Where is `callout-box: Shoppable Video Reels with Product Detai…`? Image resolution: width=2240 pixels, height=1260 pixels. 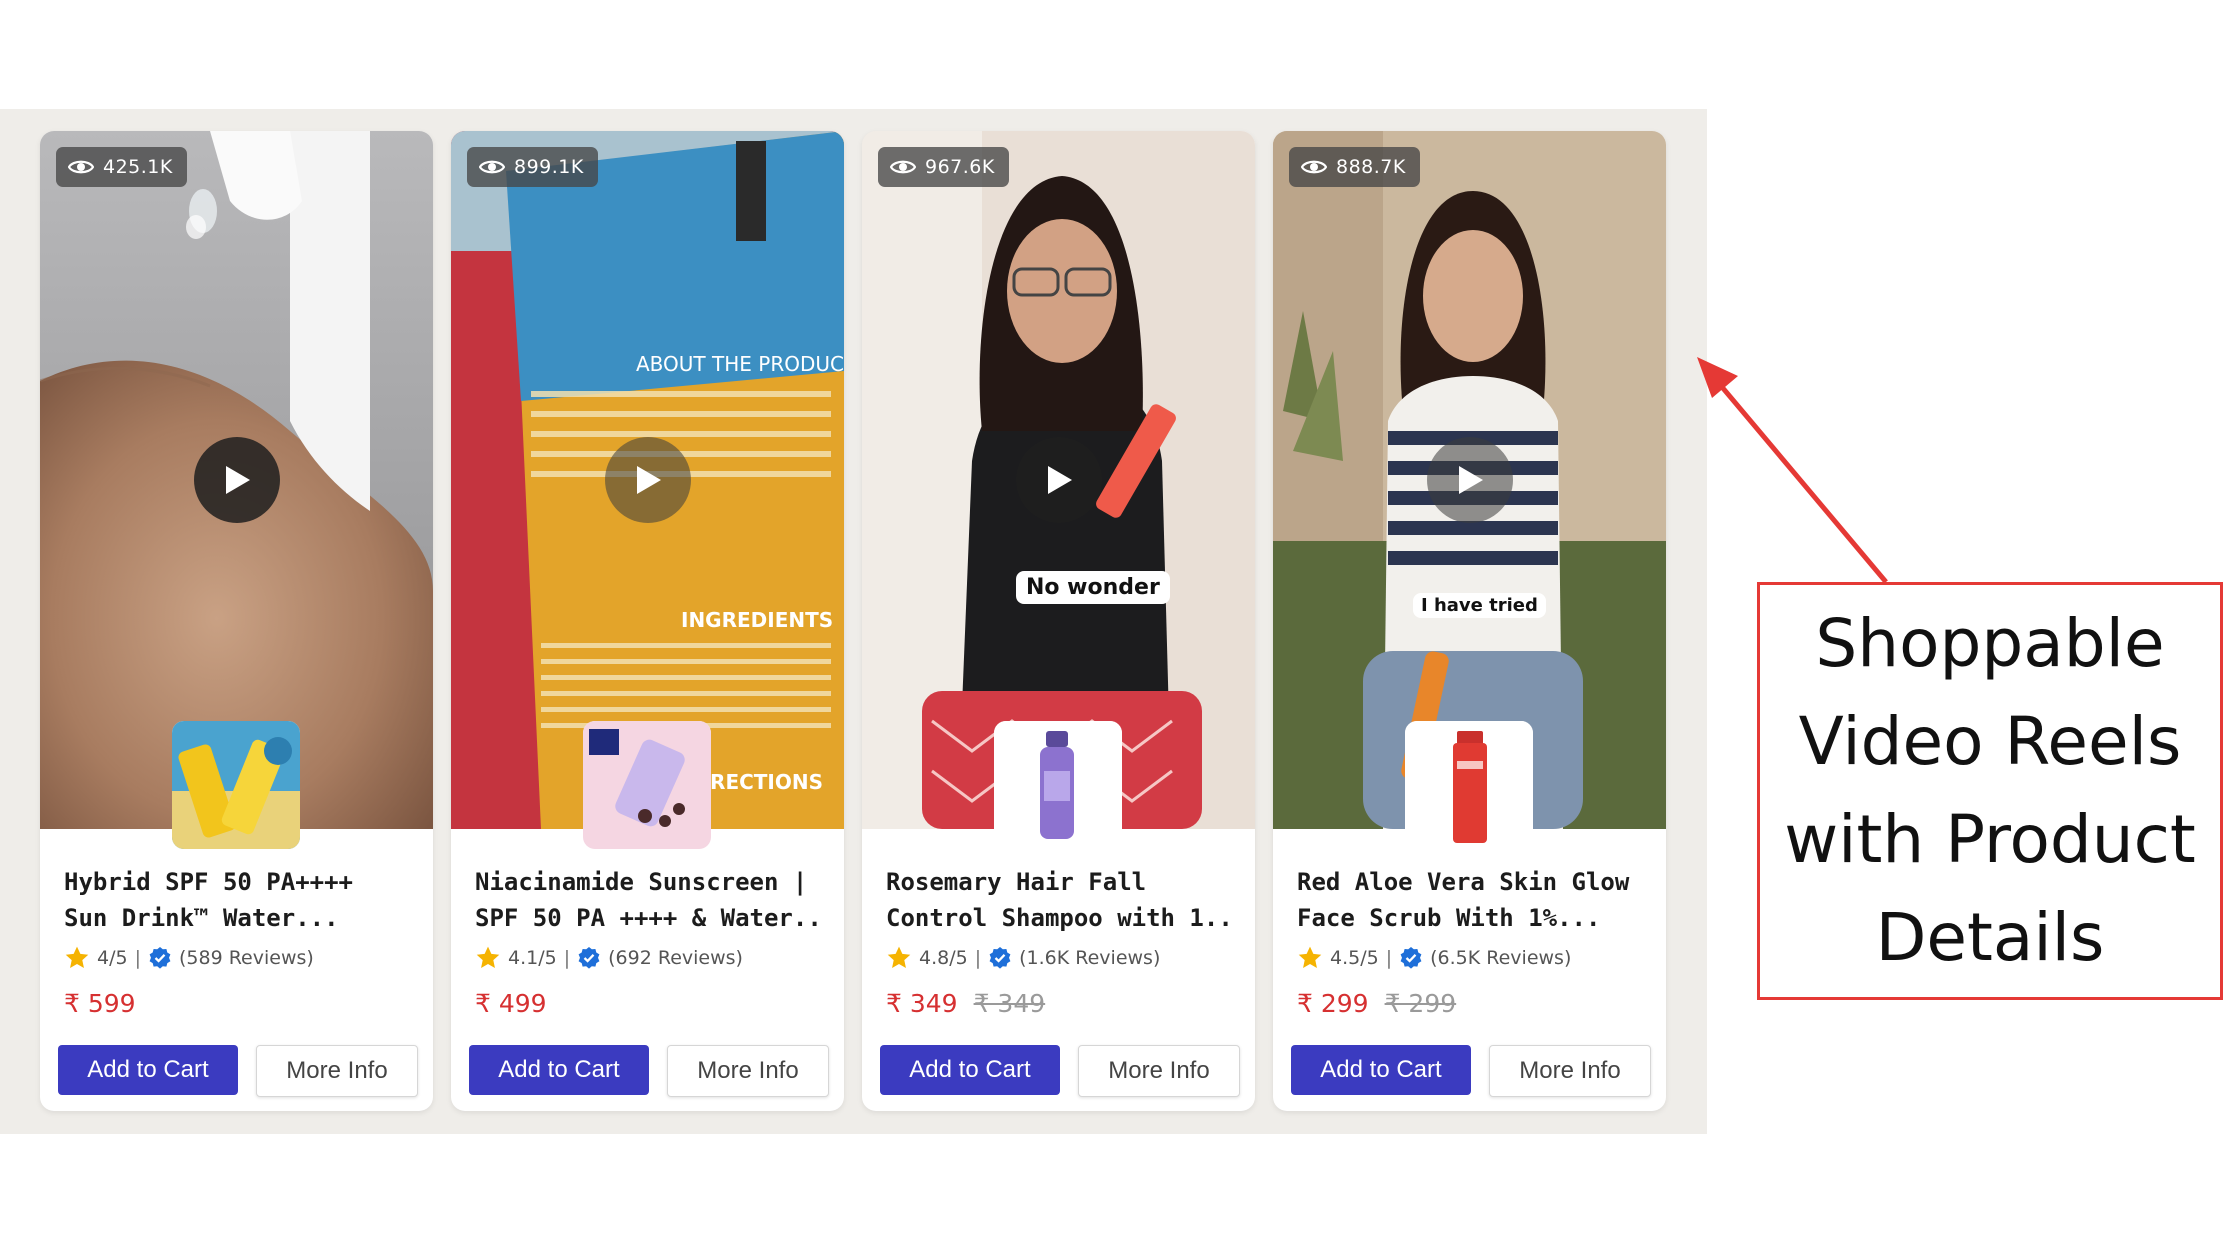
callout-box: Shoppable Video Reels with Product Detai… is located at coordinates (1990, 791).